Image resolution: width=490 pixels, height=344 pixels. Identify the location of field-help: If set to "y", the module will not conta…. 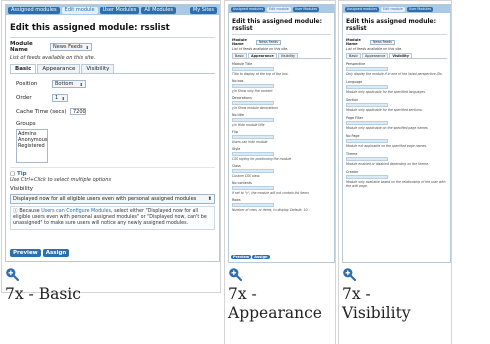
(270, 193).